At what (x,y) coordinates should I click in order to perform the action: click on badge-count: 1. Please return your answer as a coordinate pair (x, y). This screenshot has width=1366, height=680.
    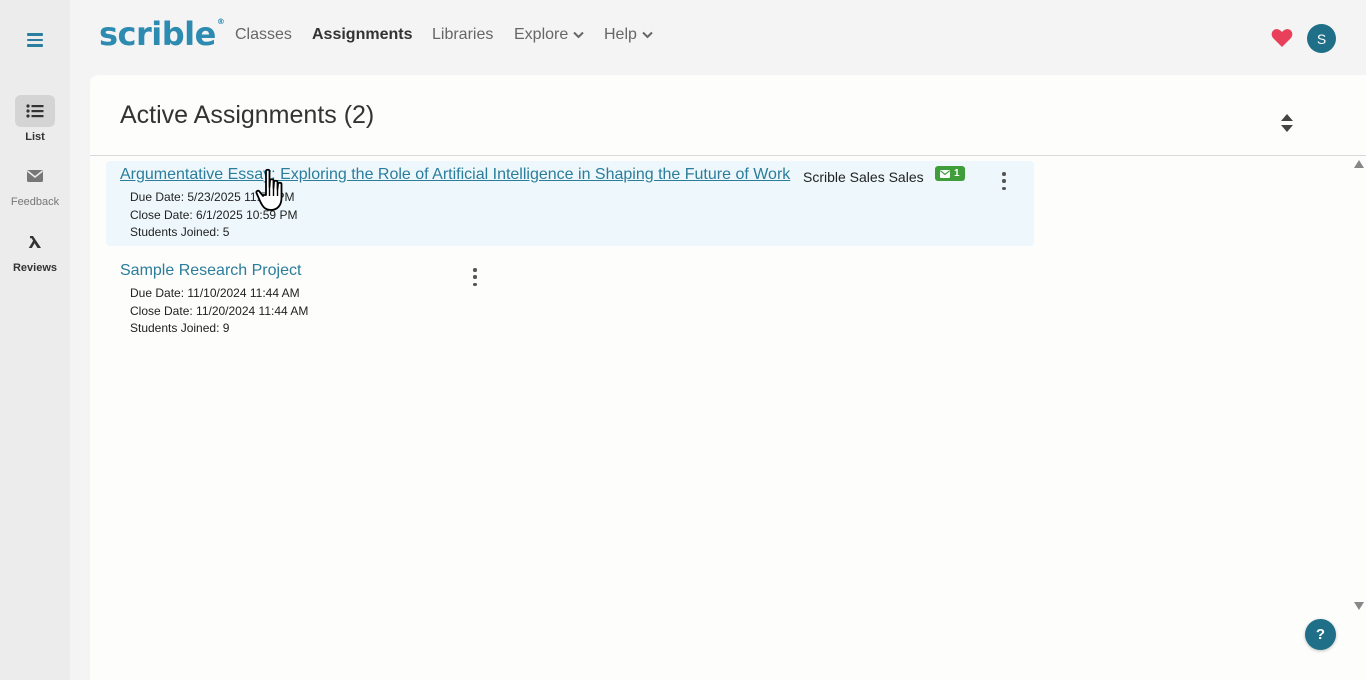
    Looking at the image, I should click on (957, 173).